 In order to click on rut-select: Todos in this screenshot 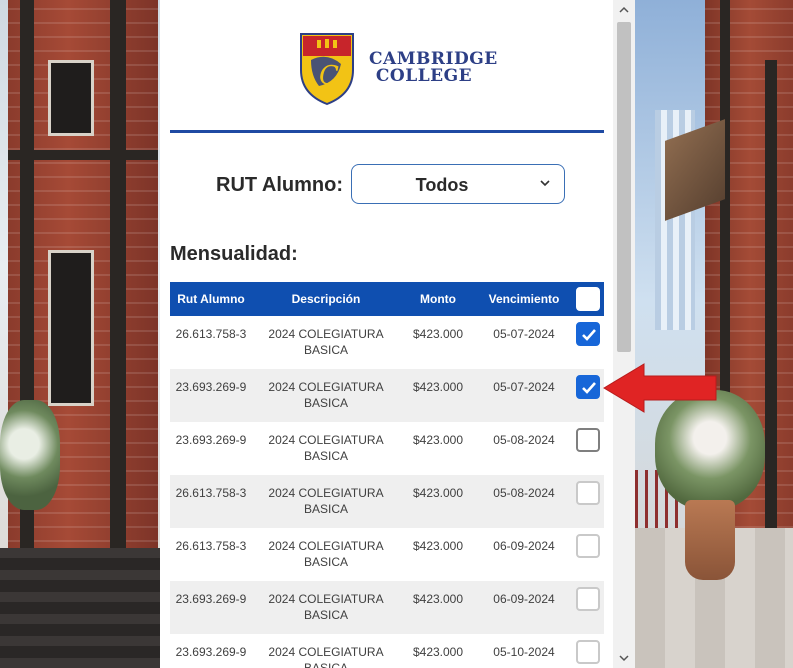, I will do `click(458, 184)`.